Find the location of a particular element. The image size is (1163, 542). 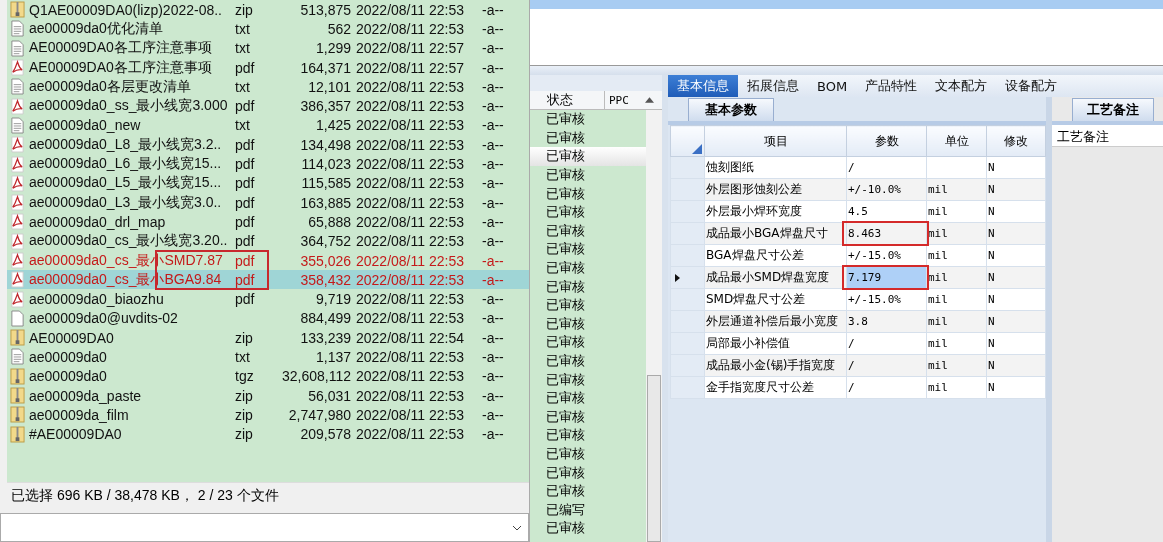

file-type: zip is located at coordinates (244, 337).